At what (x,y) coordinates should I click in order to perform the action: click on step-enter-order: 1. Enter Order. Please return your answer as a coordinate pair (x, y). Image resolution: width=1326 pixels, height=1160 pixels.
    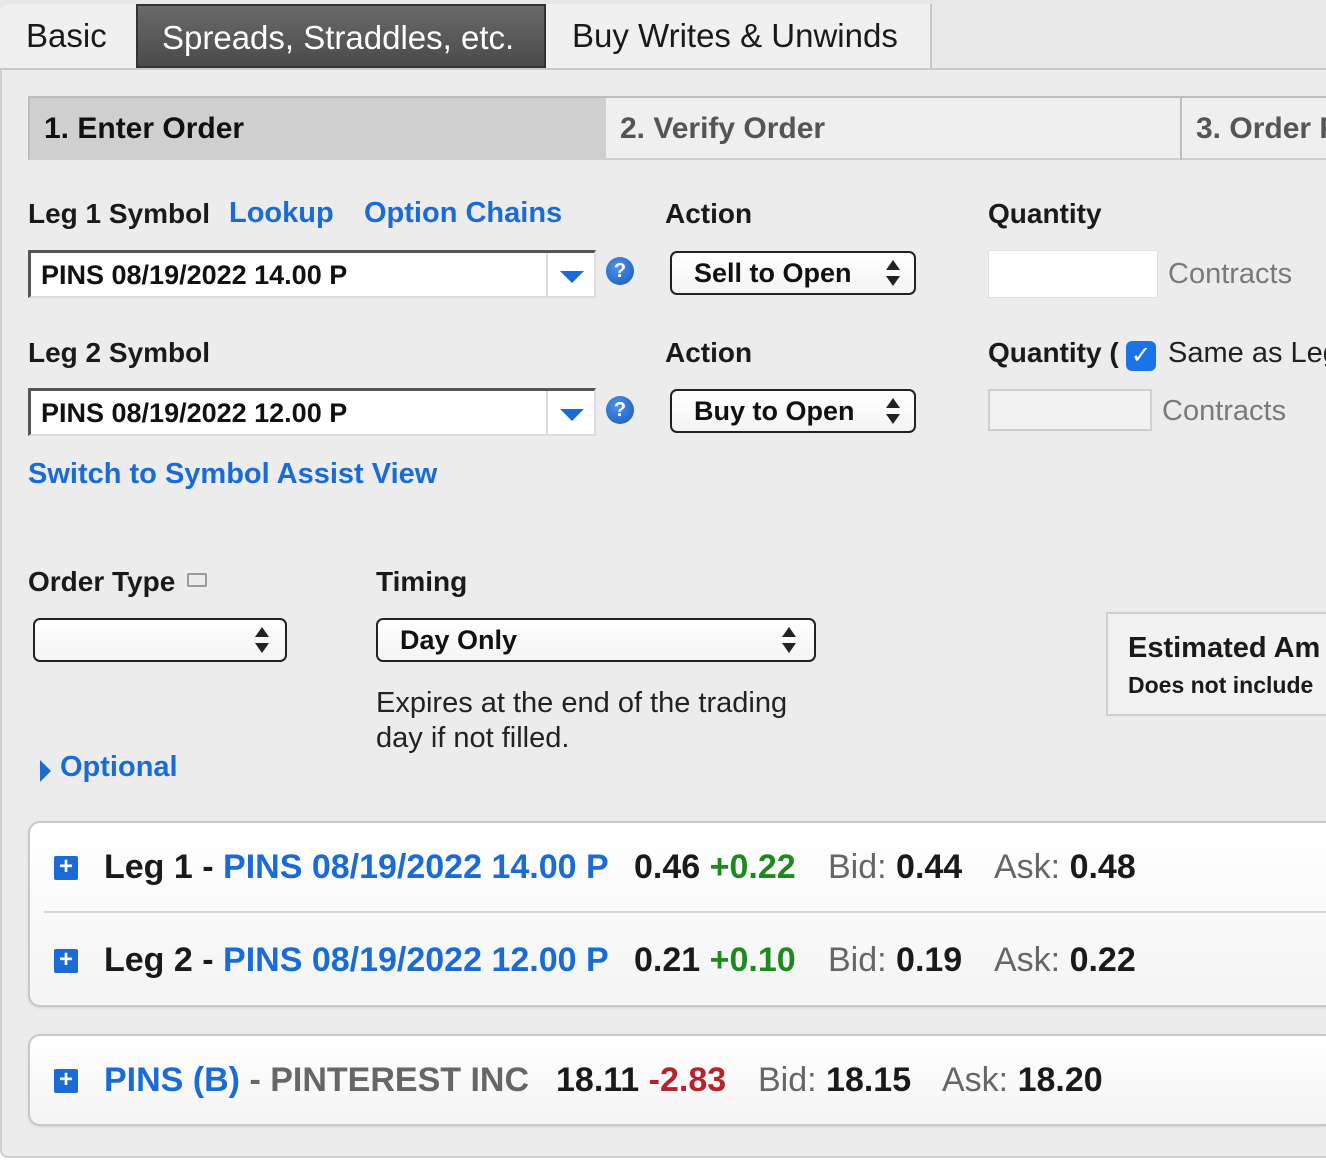
    Looking at the image, I should click on (318, 129).